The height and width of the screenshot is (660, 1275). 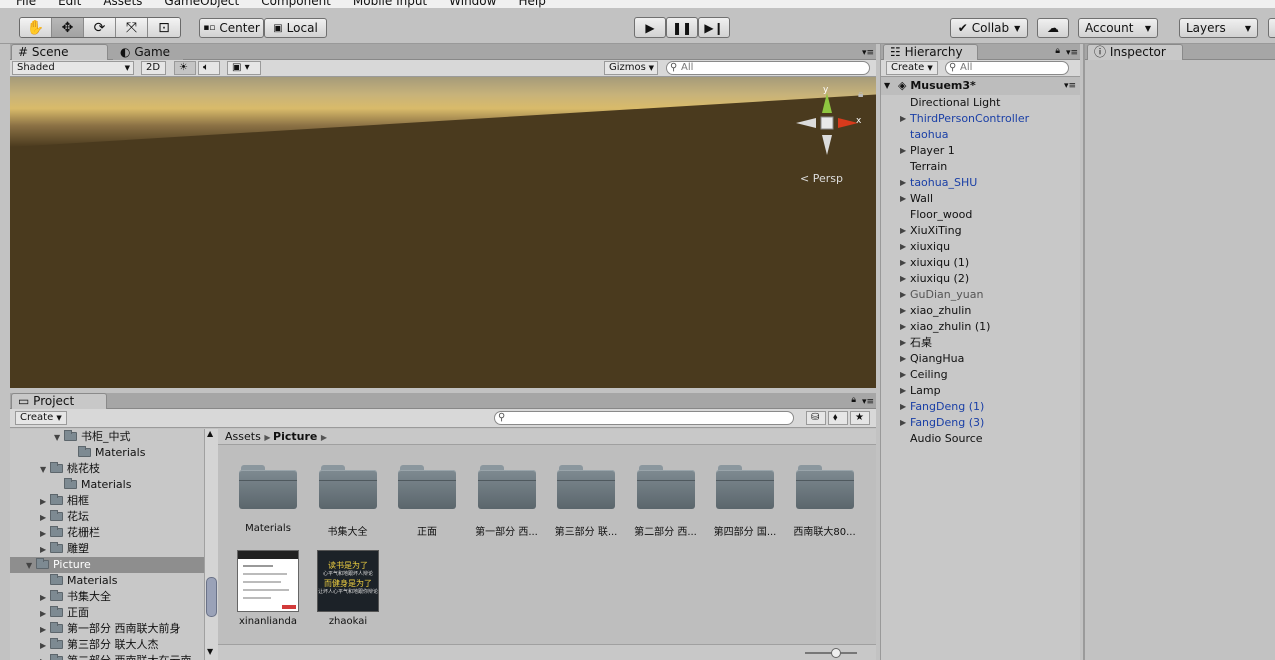 What do you see at coordinates (1271, 28) in the screenshot?
I see `layout-dropdown` at bounding box center [1271, 28].